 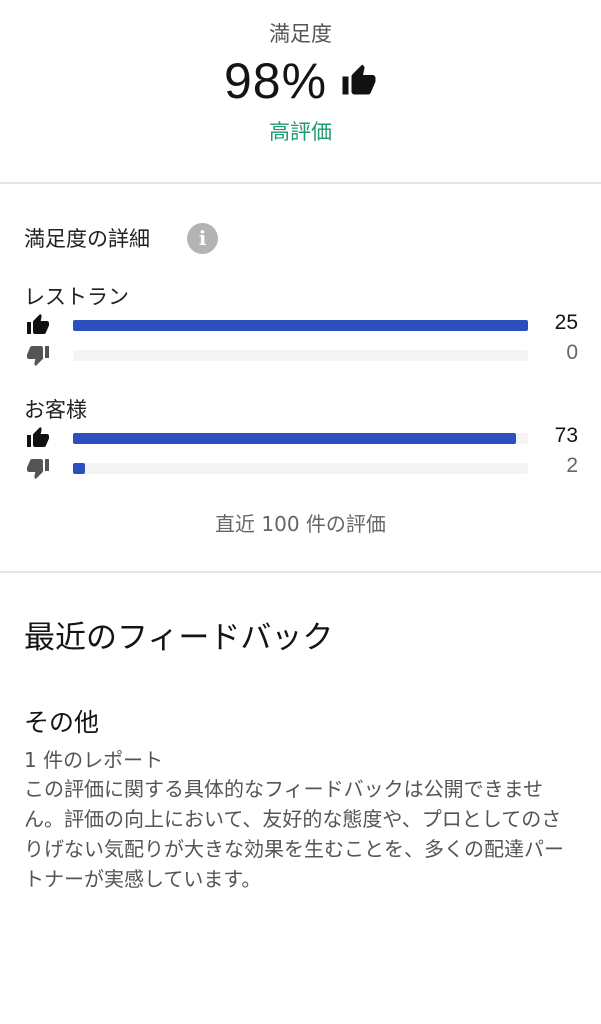 I want to click on details-title: 満足度の詳細, so click(x=87, y=239).